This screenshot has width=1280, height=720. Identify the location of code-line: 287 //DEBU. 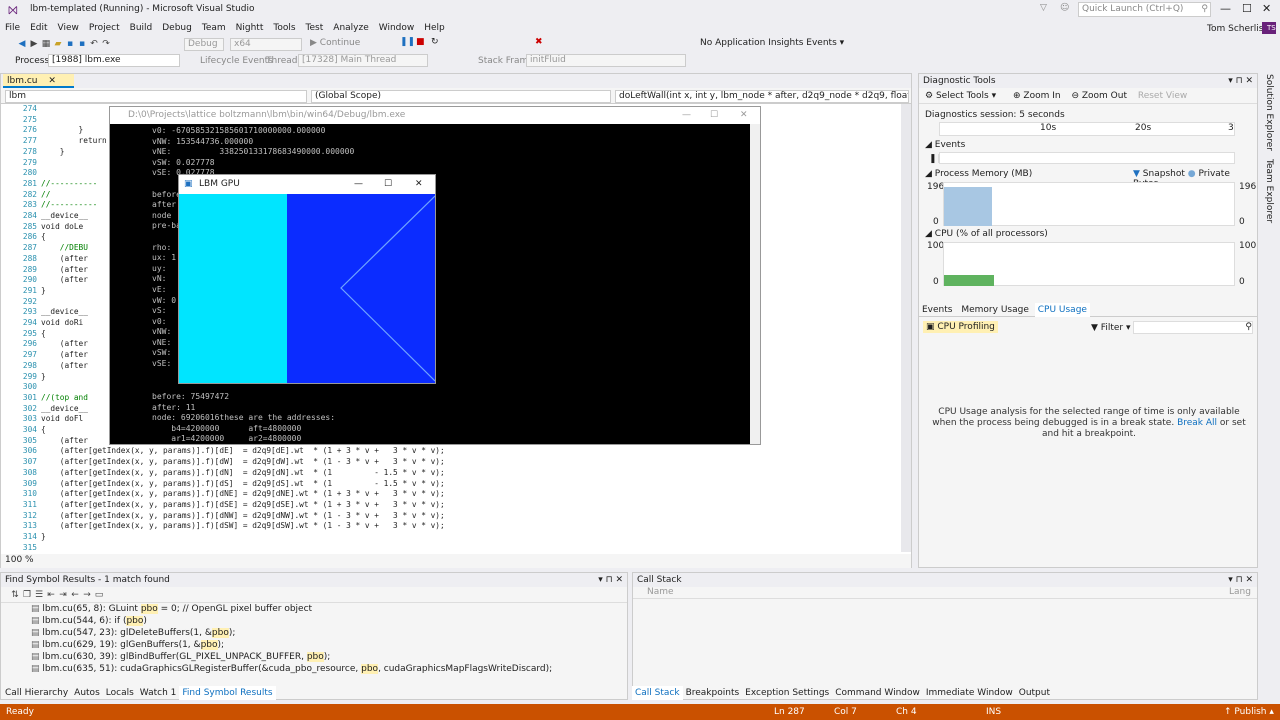
(44, 248).